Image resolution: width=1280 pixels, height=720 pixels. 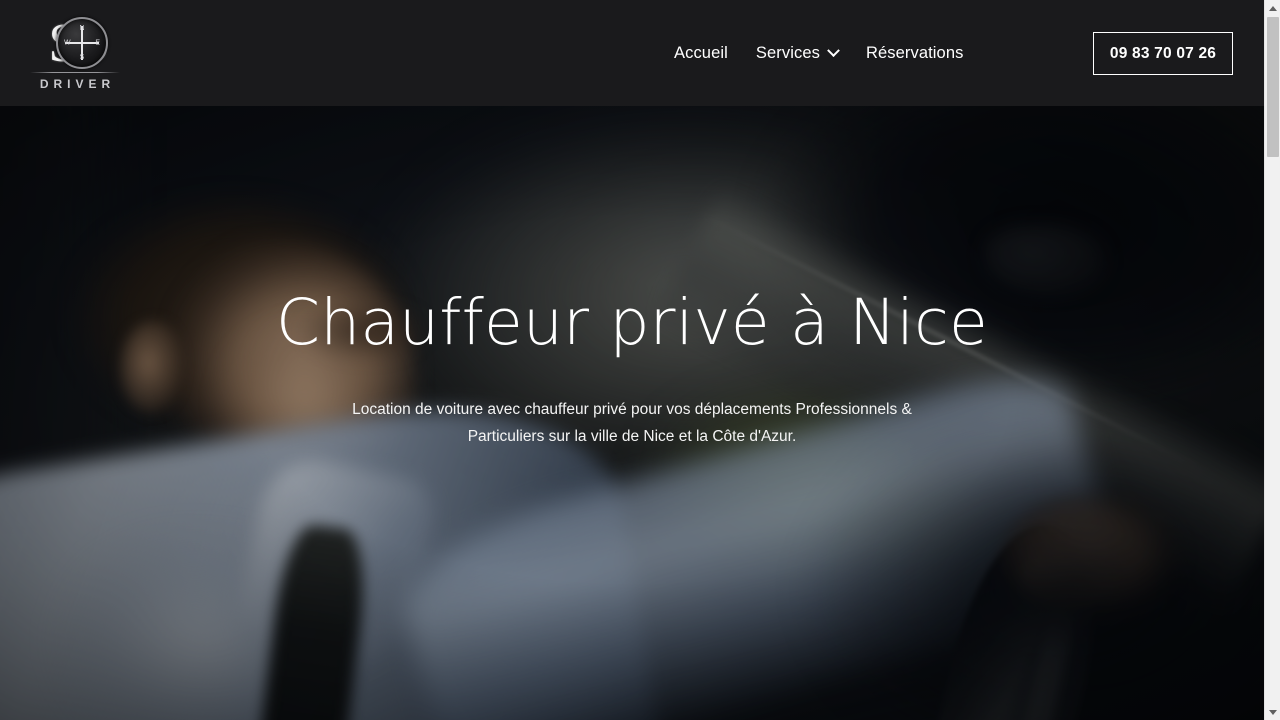 What do you see at coordinates (1272, 8) in the screenshot?
I see `scrollbar-up-arrow` at bounding box center [1272, 8].